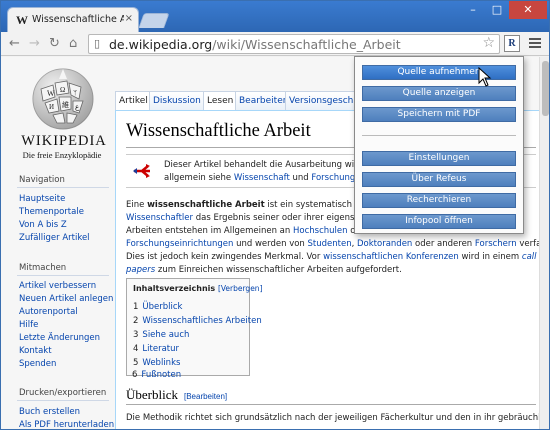  I want to click on svg-text: 維, so click(65, 104).